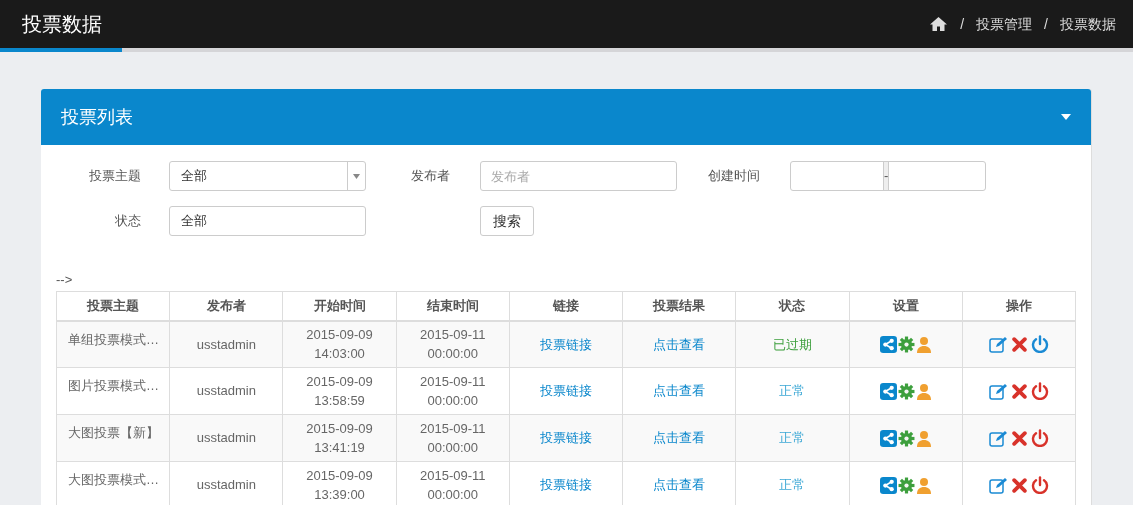  I want to click on breadcrumb-item: 投票管理, so click(1004, 24).